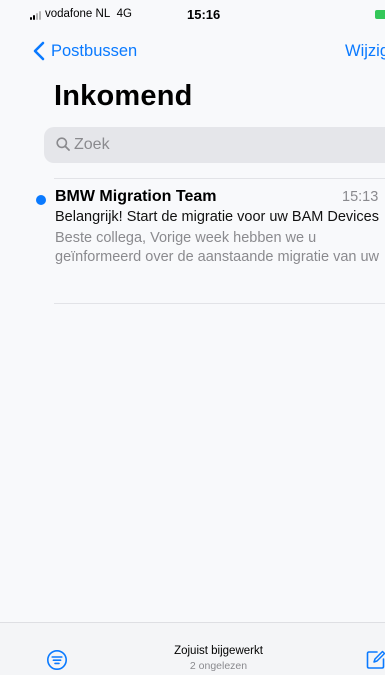 This screenshot has height=675, width=385. I want to click on status-bar: vodafone NL 4G 15:16, so click(192, 16).